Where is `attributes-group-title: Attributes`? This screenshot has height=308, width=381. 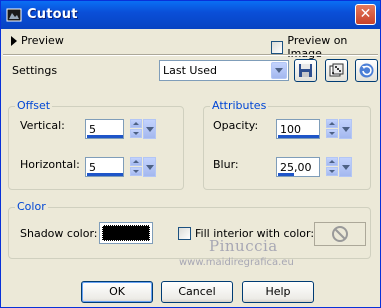 attributes-group-title: Attributes is located at coordinates (239, 105).